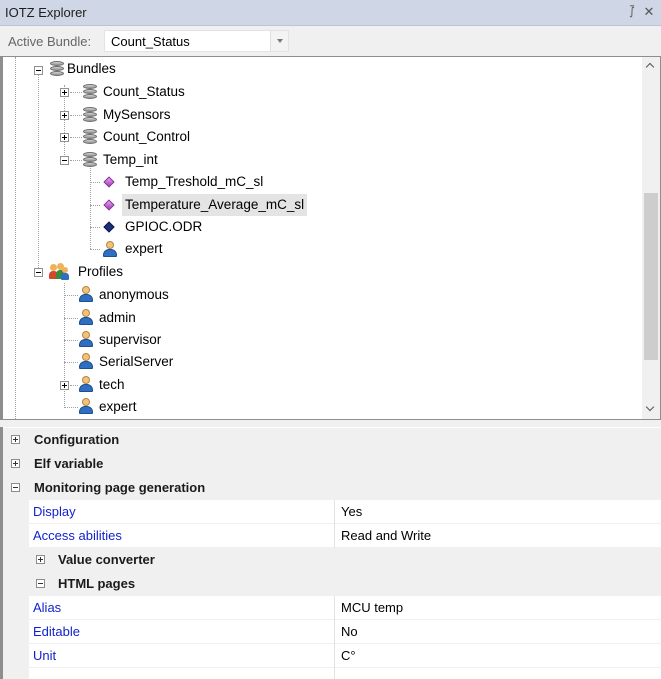 The image size is (661, 679). What do you see at coordinates (38, 272) in the screenshot?
I see `collapse-toggle-profiles` at bounding box center [38, 272].